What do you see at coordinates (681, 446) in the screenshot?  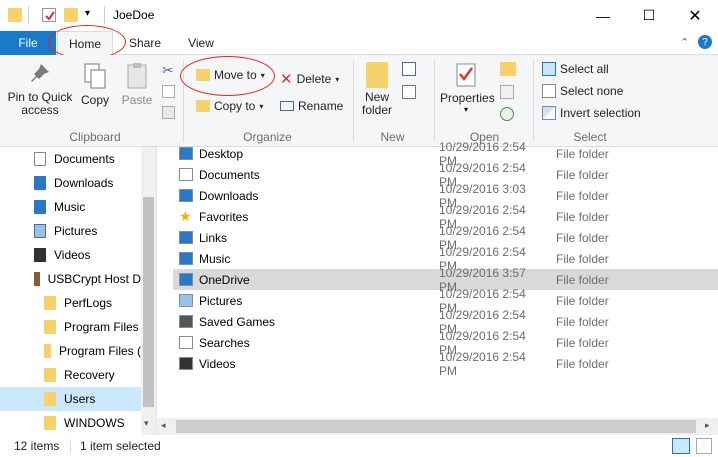 I see `details-view-icon` at bounding box center [681, 446].